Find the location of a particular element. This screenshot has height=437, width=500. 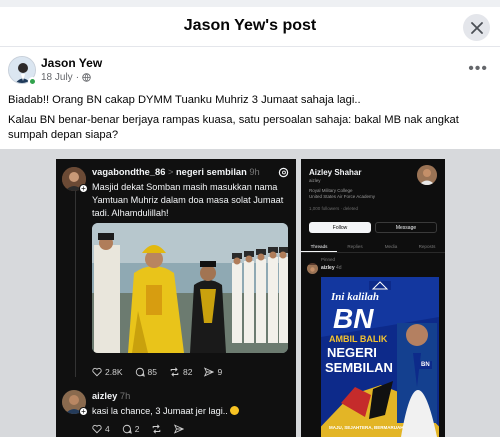

close-icon is located at coordinates (476, 27).